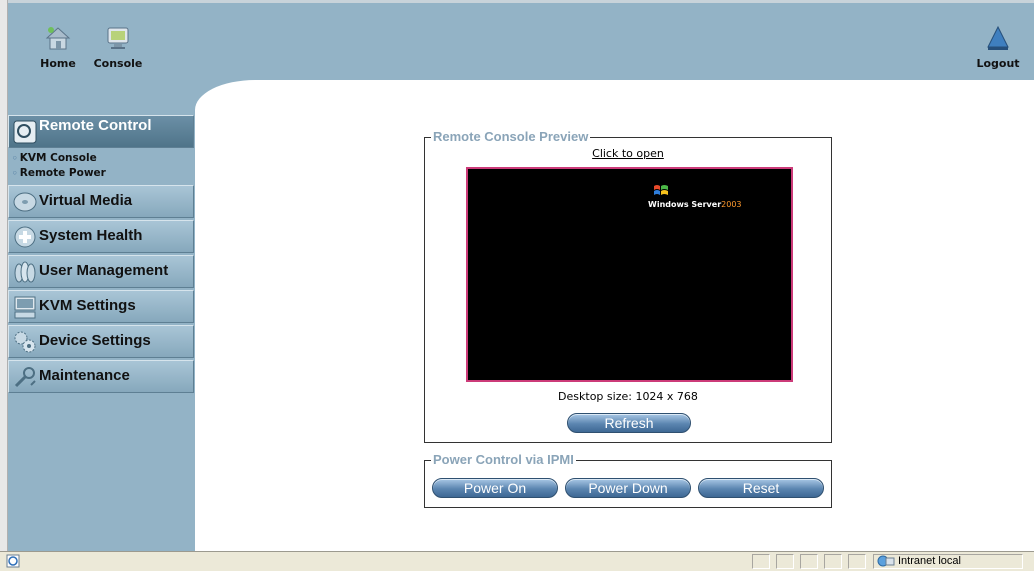 The width and height of the screenshot is (1034, 571). I want to click on ipmi-legend: Power Control via IPMI, so click(503, 459).